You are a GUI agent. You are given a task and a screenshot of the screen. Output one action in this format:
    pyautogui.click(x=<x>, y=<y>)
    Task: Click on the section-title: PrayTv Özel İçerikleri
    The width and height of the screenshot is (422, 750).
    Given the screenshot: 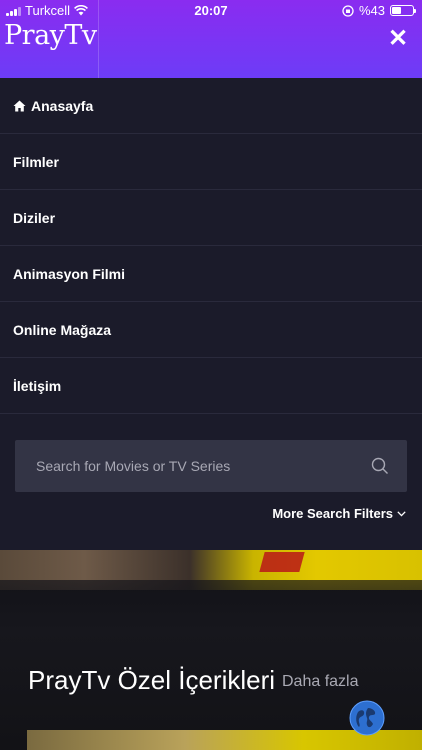 What is the action you would take?
    pyautogui.click(x=152, y=680)
    